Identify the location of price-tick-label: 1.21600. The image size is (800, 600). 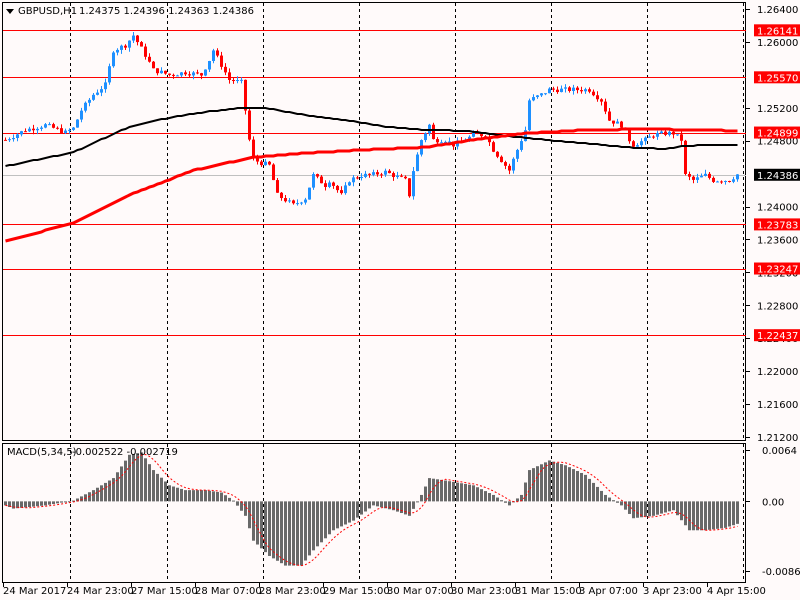
(777, 405).